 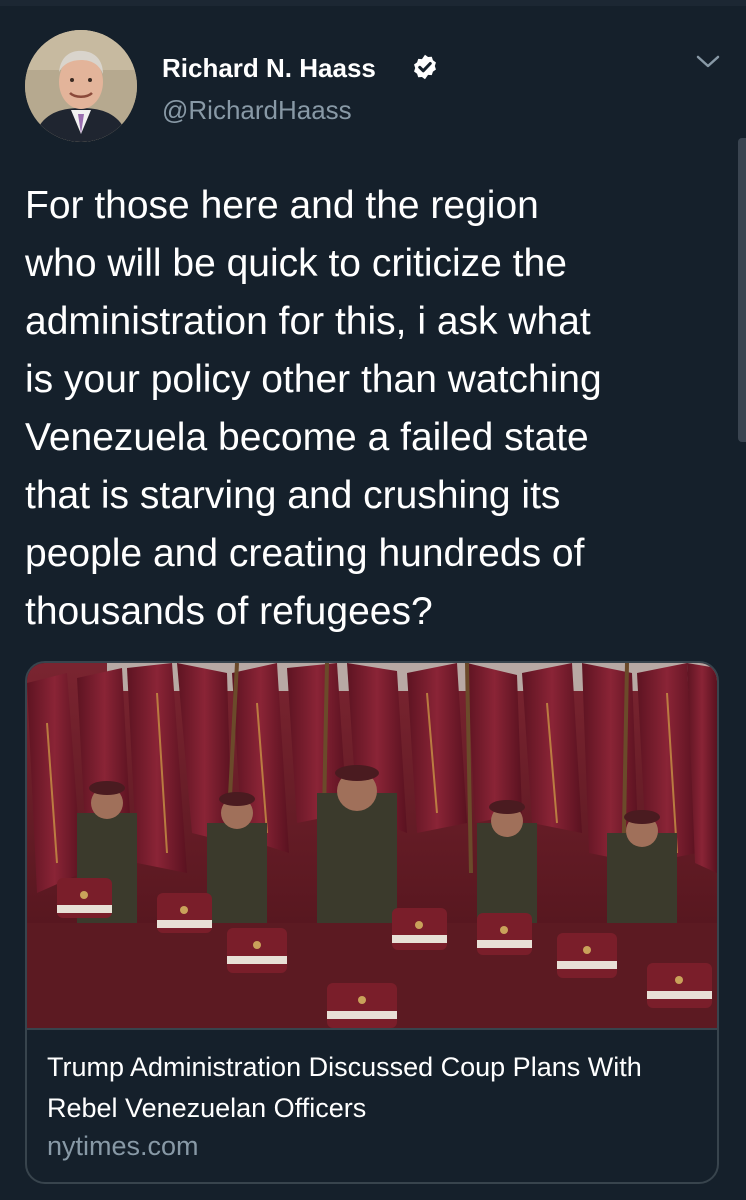 I want to click on card-divider, so click(x=372, y=1029).